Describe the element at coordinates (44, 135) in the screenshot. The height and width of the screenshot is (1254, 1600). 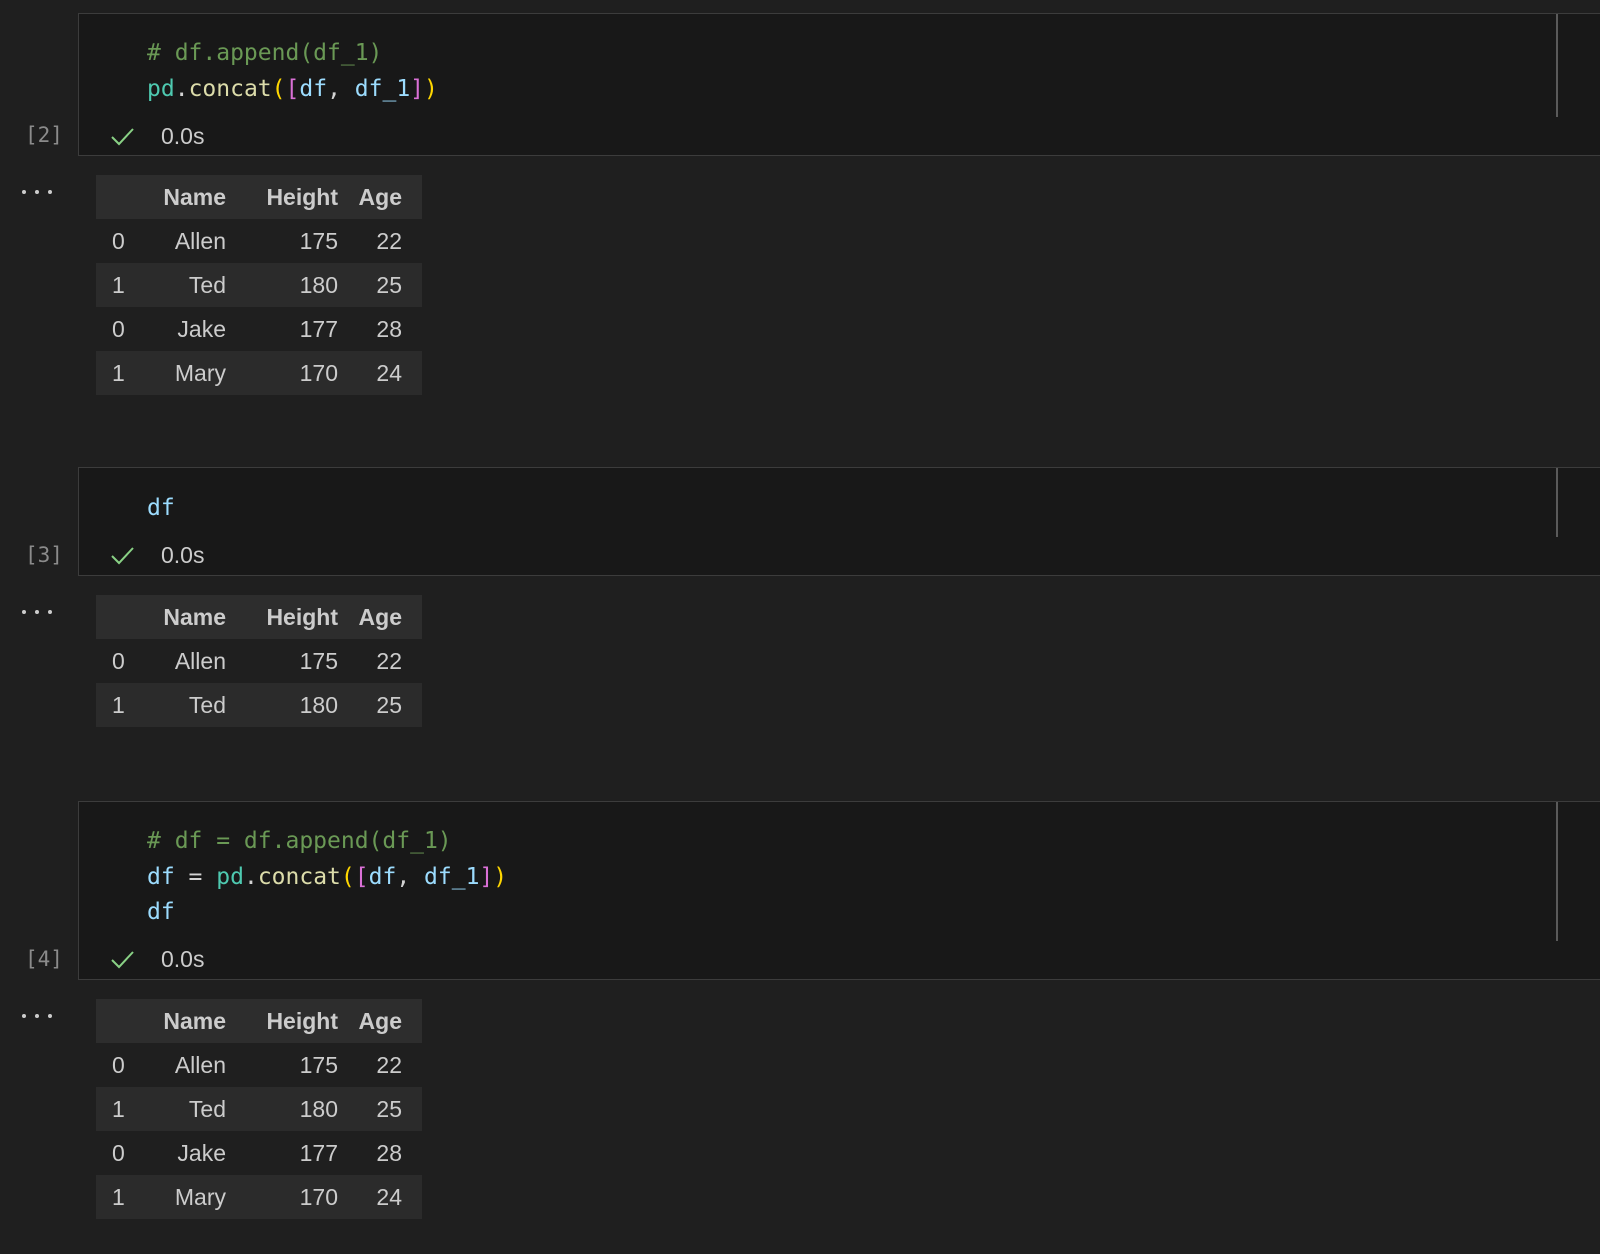
I see `execution-count: [2]` at that location.